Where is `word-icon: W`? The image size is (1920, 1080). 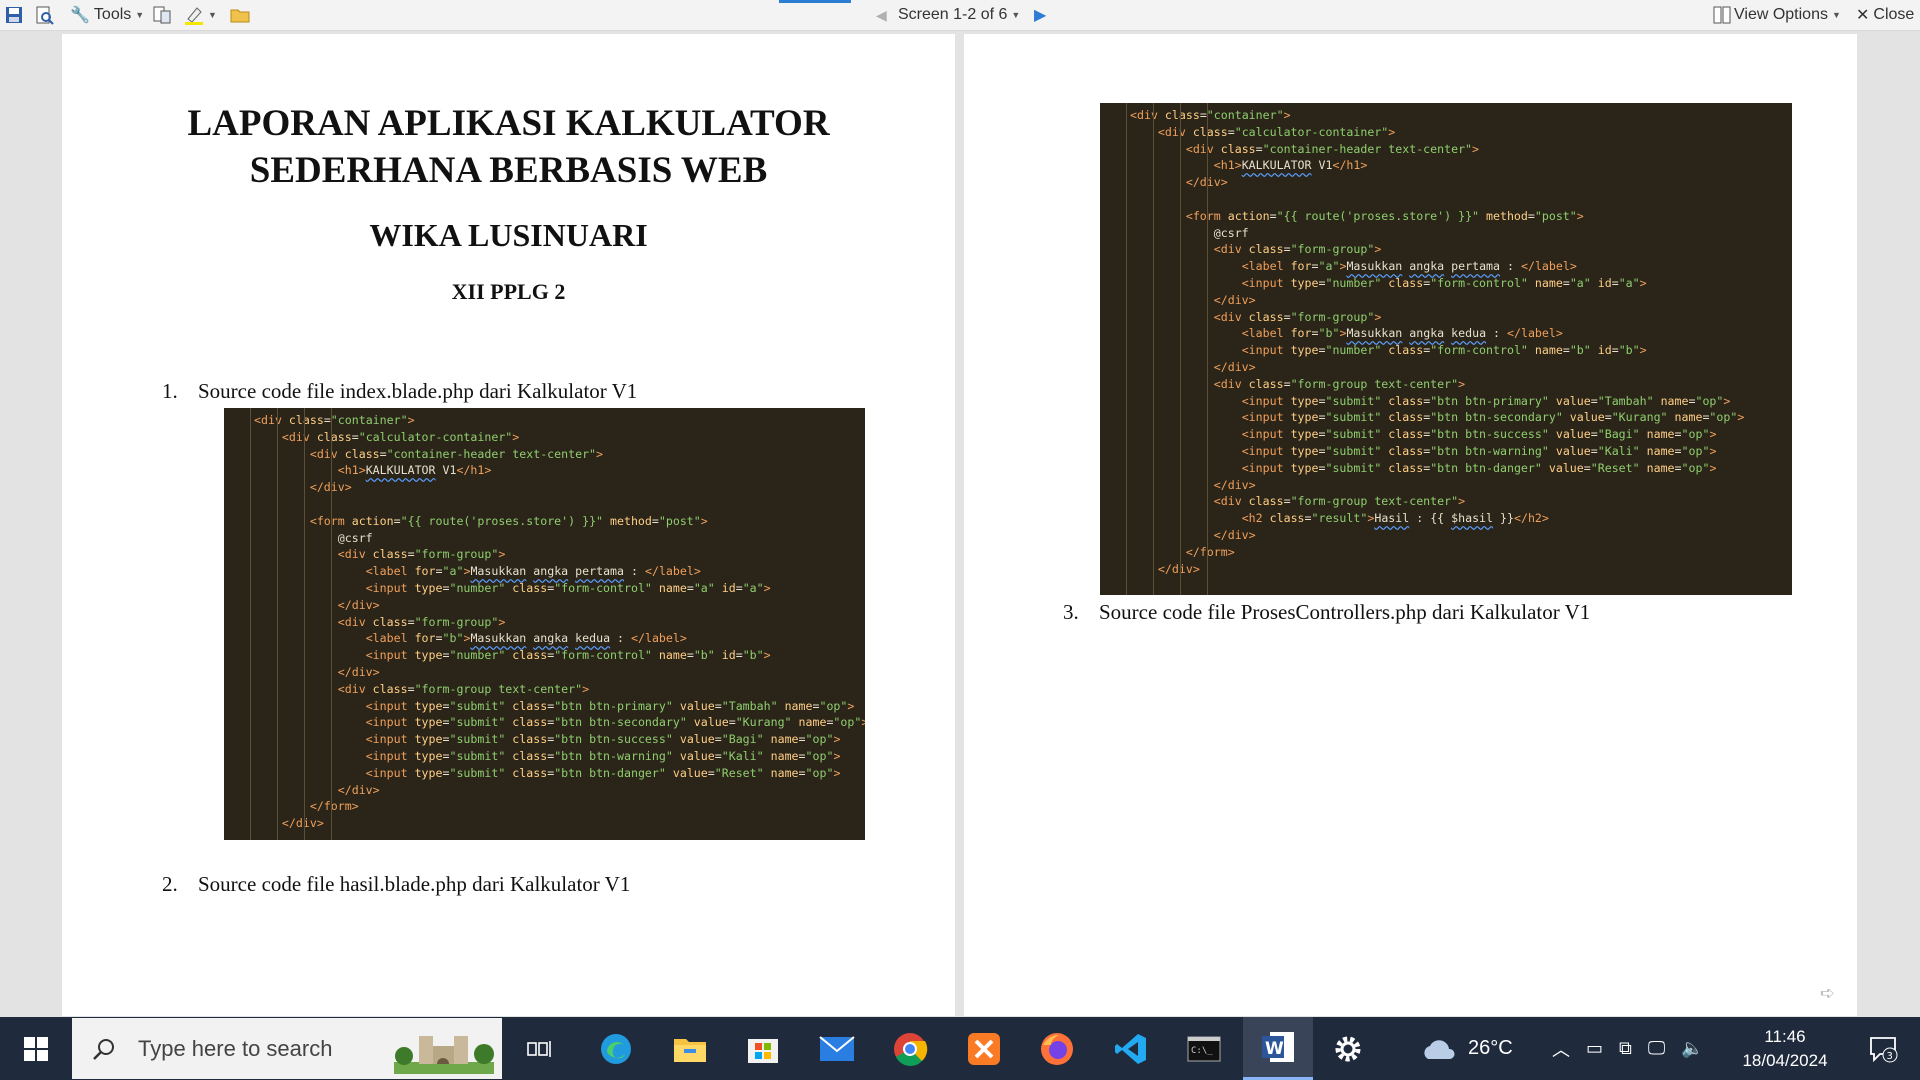 word-icon: W is located at coordinates (1278, 1048).